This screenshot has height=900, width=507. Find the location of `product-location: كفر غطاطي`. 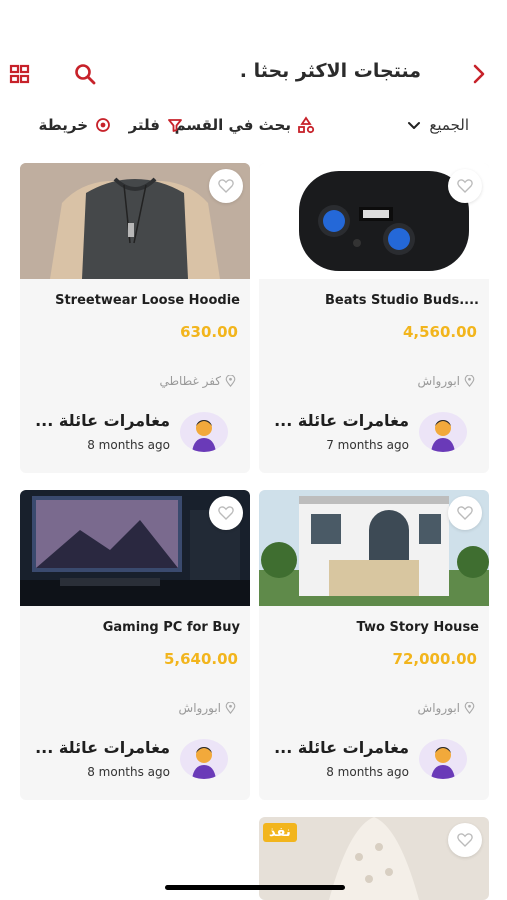

product-location: كفر غطاطي is located at coordinates (197, 381).